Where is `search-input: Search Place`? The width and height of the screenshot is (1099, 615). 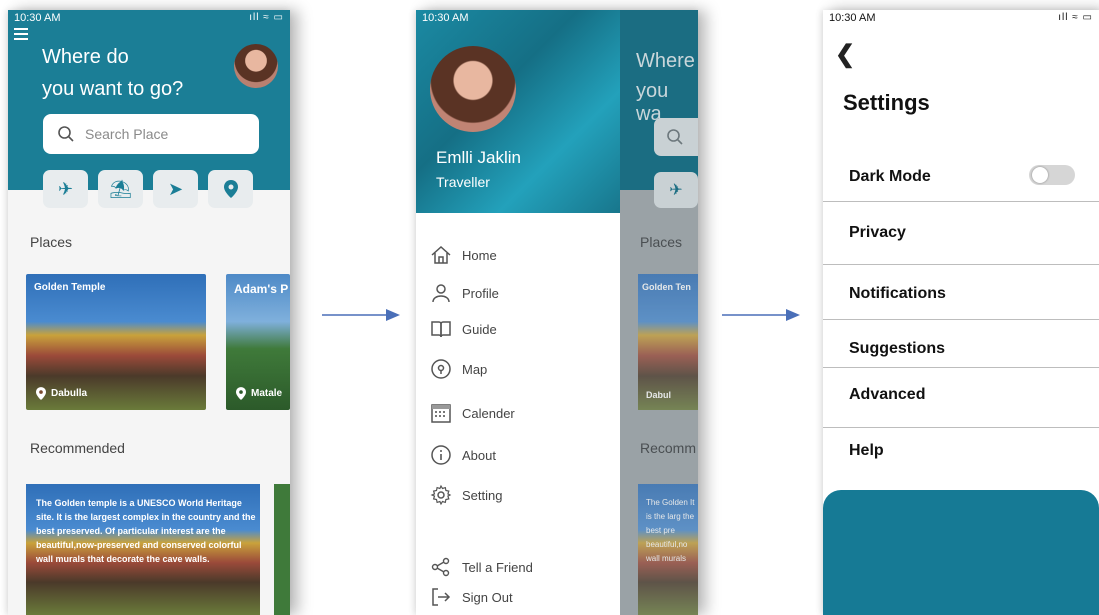 search-input: Search Place is located at coordinates (151, 134).